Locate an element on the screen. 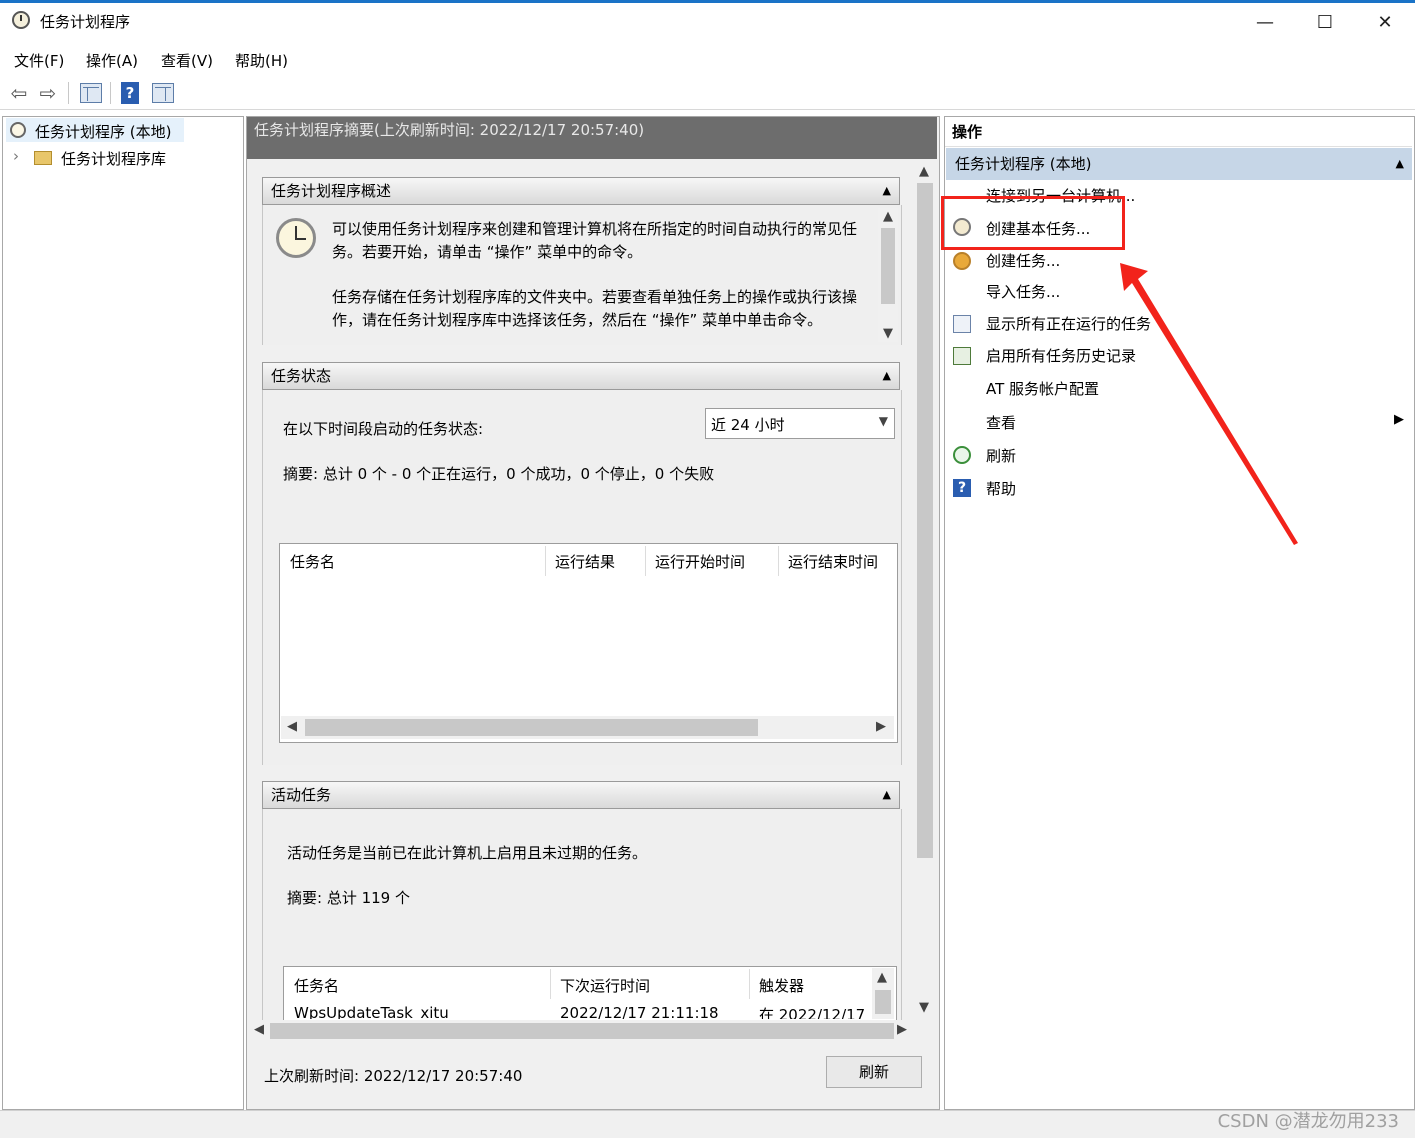 This screenshot has width=1415, height=1138. task-name-cell: WpsUpdateTask_xitu is located at coordinates (371, 1011).